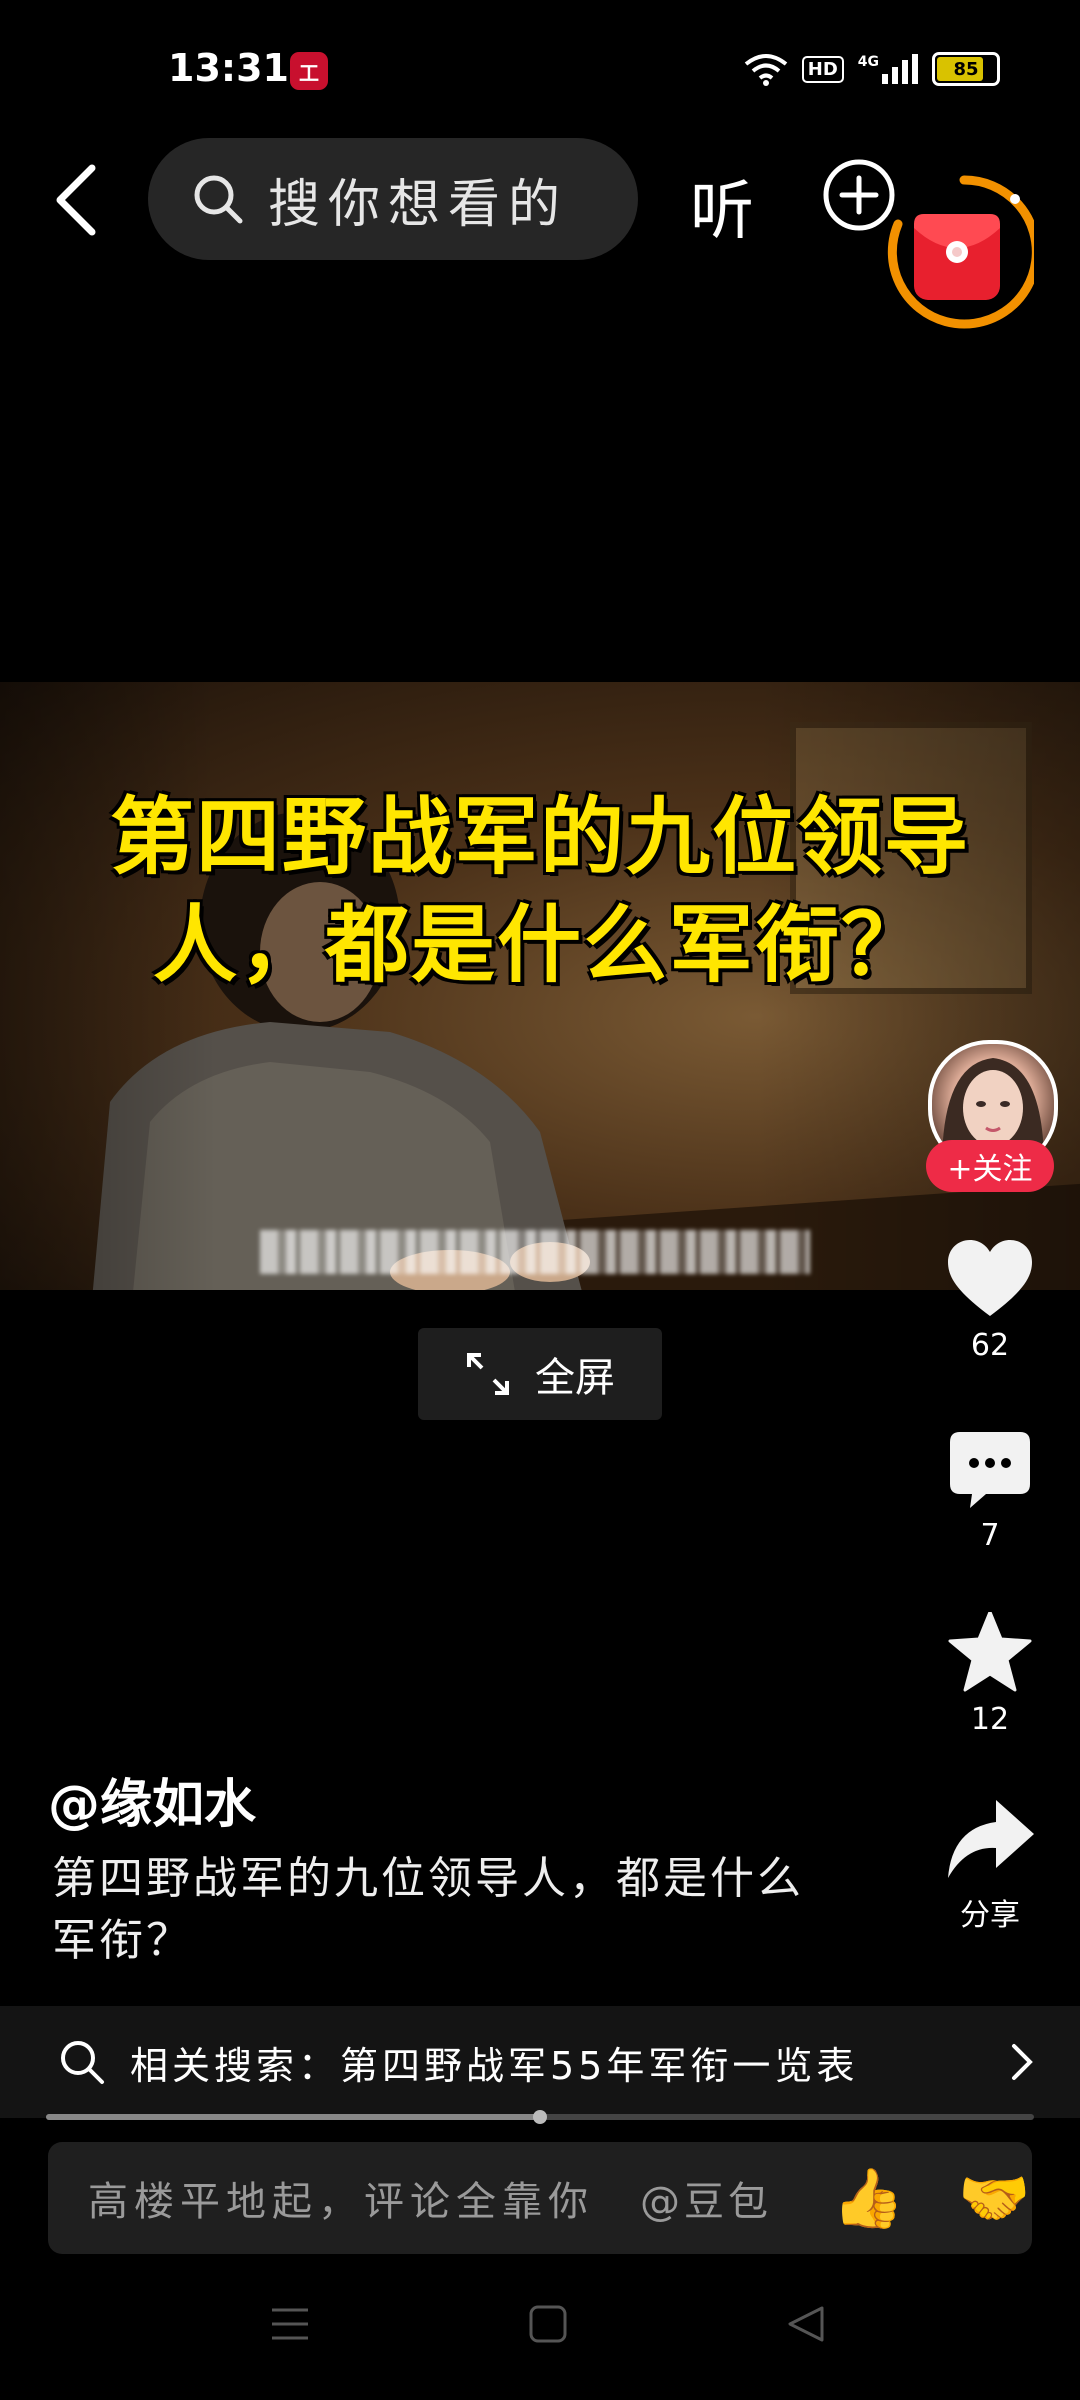  What do you see at coordinates (494, 2065) in the screenshot?
I see `related-search-text: 相关搜索：第四野战军55年军衔一览表` at bounding box center [494, 2065].